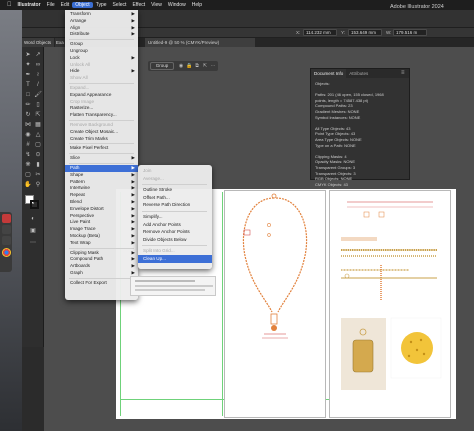 This screenshot has width=474, height=431. Describe the element at coordinates (6, 252) in the screenshot. I see `chrome-icon` at that location.